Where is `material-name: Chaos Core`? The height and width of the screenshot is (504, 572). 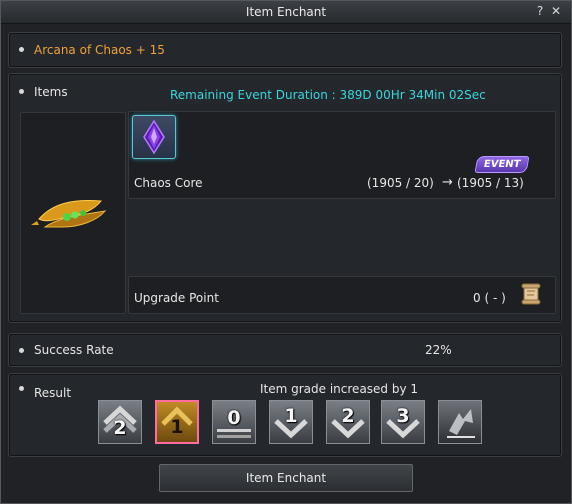
material-name: Chaos Core is located at coordinates (168, 183).